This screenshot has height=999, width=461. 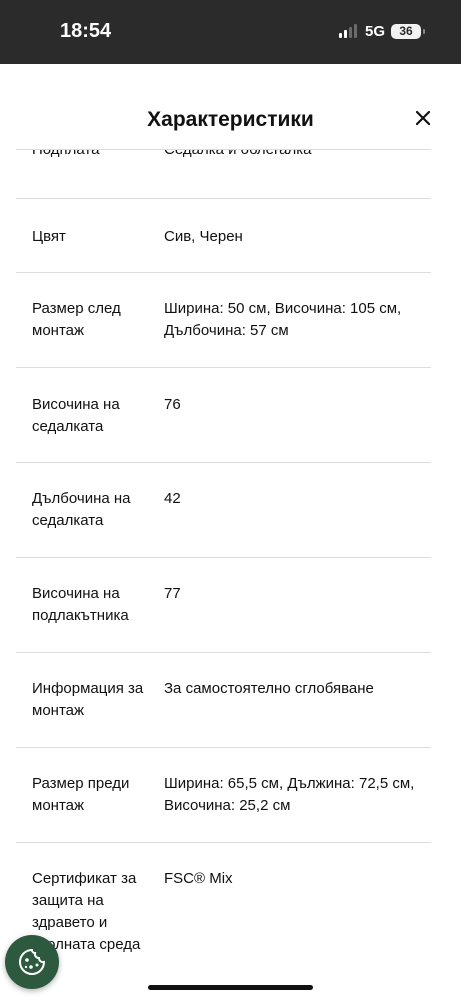 What do you see at coordinates (81, 794) in the screenshot?
I see `spec-label: Размер преди монтаж` at bounding box center [81, 794].